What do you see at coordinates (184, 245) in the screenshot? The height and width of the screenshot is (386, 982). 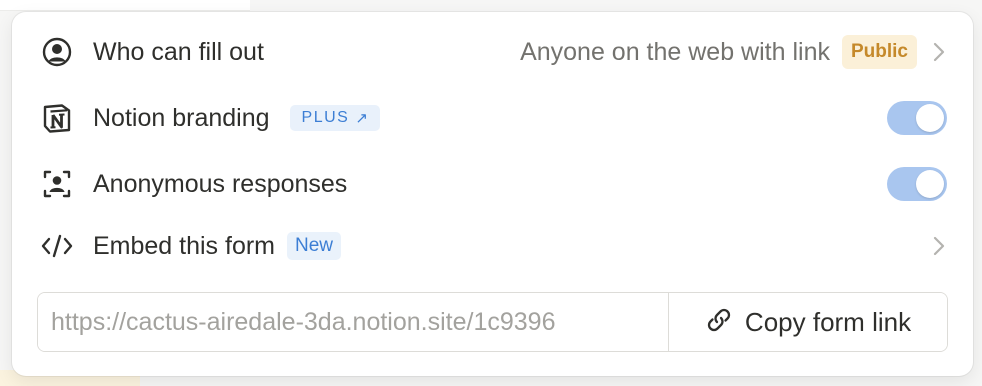 I see `embed-form-label: Embed this form` at bounding box center [184, 245].